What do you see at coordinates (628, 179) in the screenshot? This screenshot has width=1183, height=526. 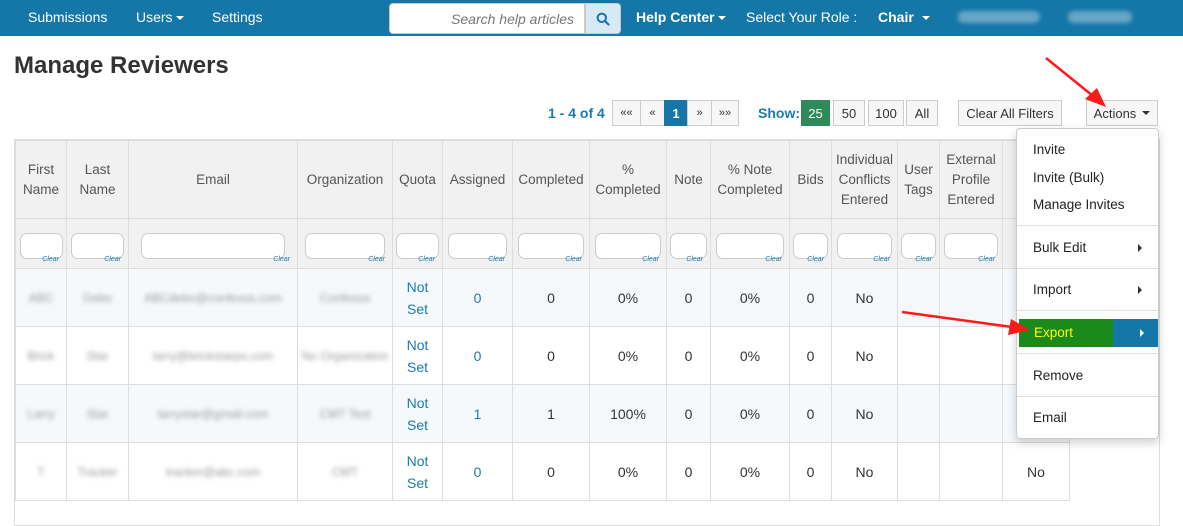 I see `header-pct-completed: % Completed` at bounding box center [628, 179].